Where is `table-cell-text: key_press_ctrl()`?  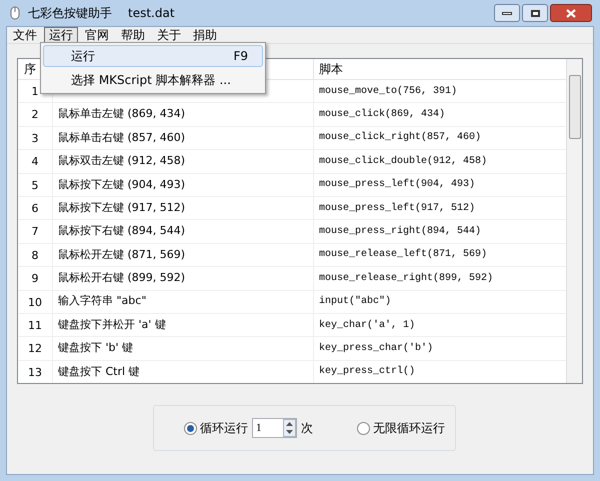 table-cell-text: key_press_ctrl() is located at coordinates (367, 372).